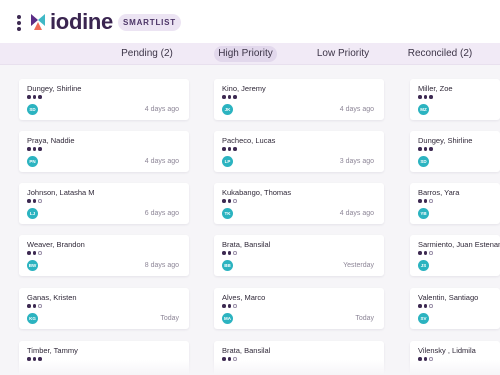 The width and height of the screenshot is (500, 375). What do you see at coordinates (257, 192) in the screenshot?
I see `patient-name: Kukabango, Thomas` at bounding box center [257, 192].